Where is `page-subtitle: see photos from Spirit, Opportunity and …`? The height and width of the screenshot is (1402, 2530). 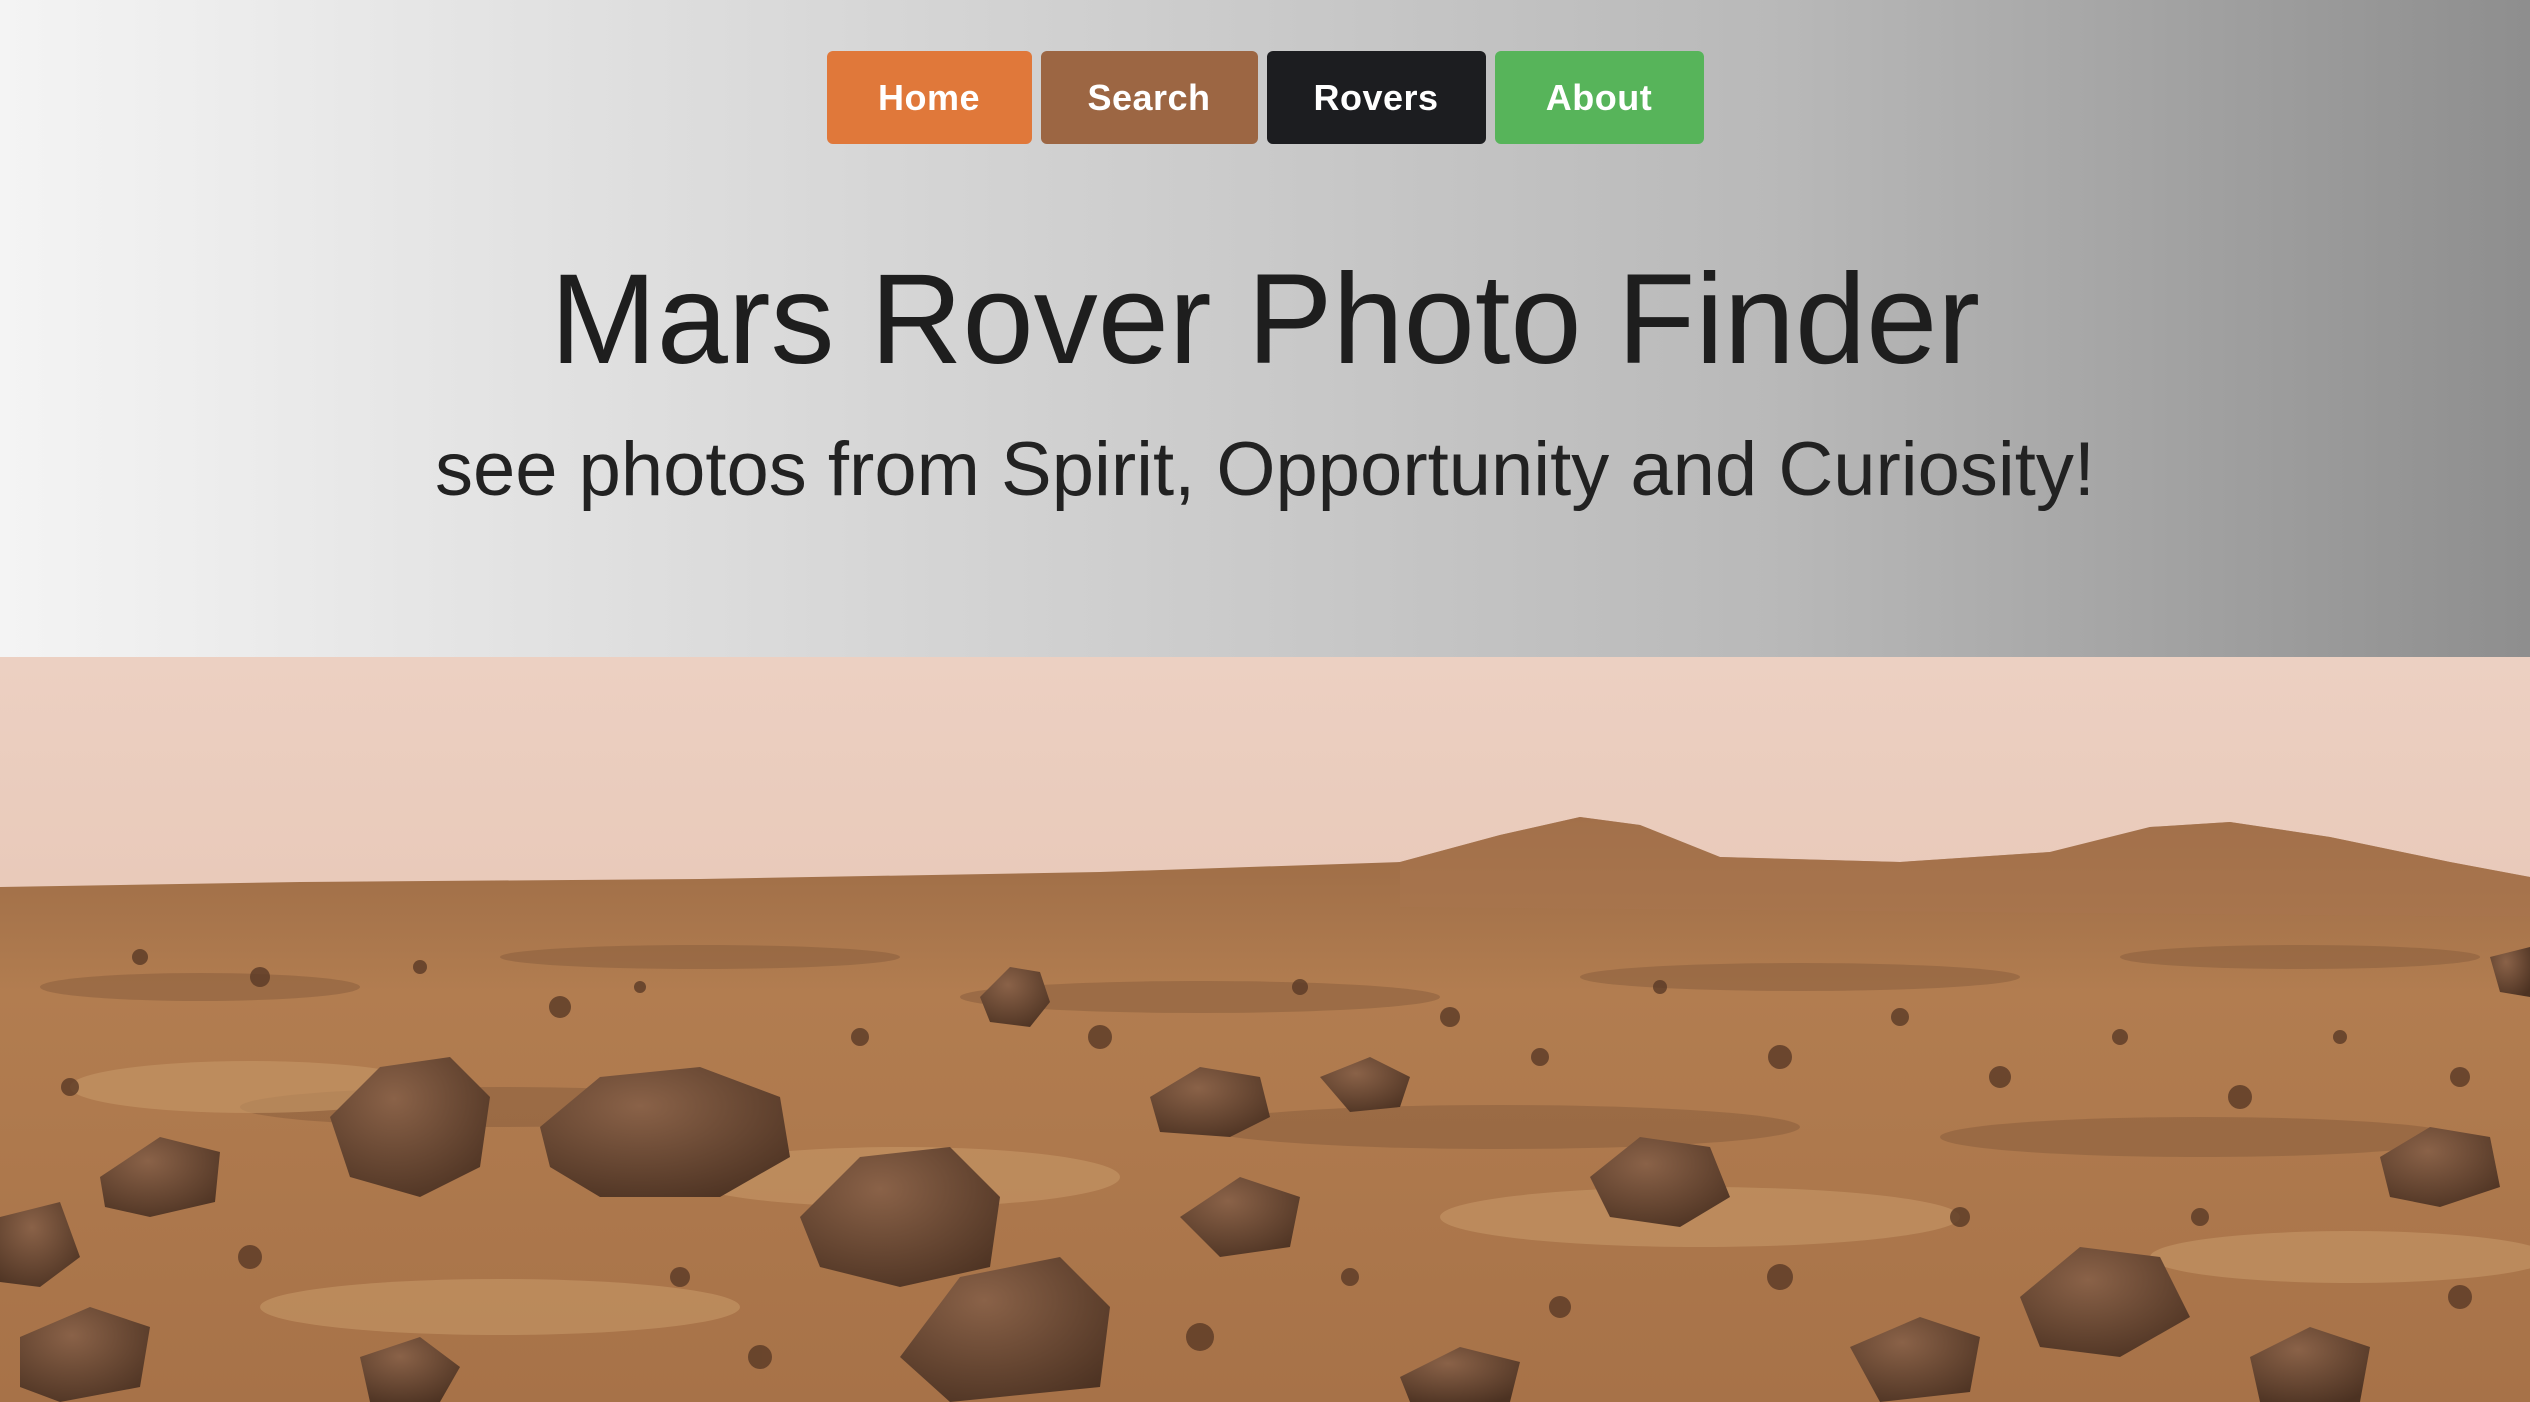 page-subtitle: see photos from Spirit, Opportunity and … is located at coordinates (1265, 469).